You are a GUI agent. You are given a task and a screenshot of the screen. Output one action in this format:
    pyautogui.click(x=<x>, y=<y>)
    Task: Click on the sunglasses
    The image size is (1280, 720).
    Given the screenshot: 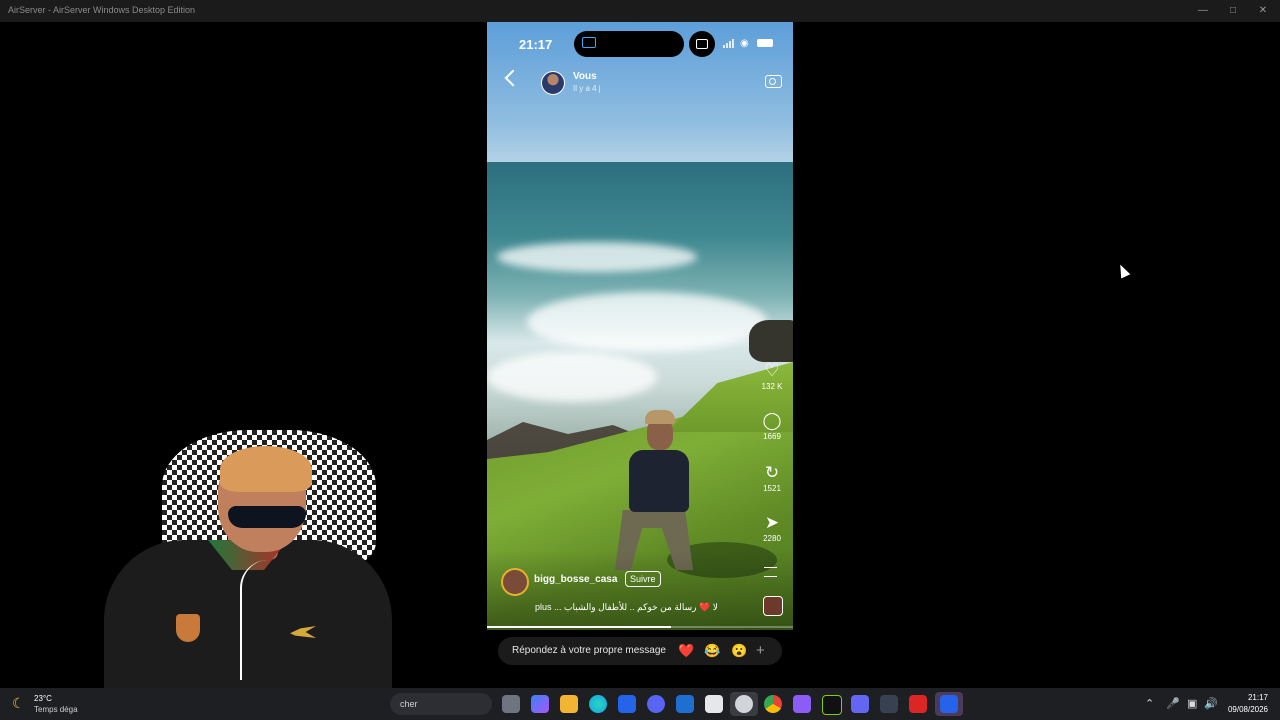 What is the action you would take?
    pyautogui.click(x=267, y=517)
    